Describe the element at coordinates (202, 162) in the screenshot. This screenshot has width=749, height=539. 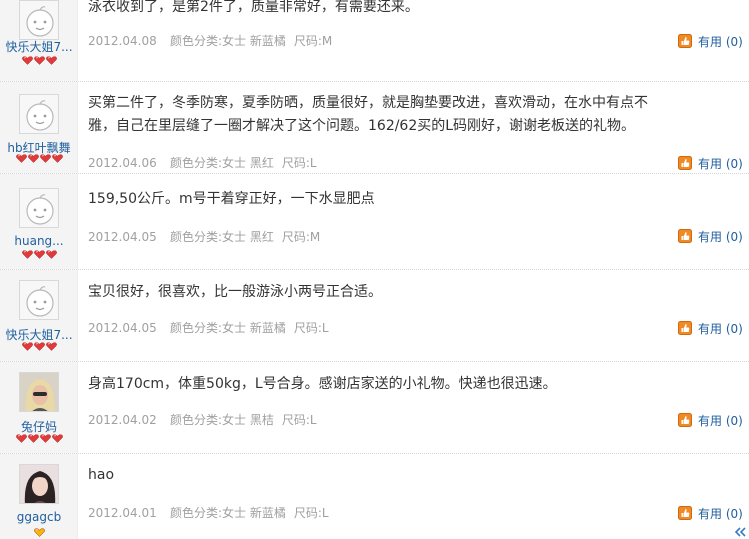
I see `review-meta: 2012.04.06 颜色分类:女士 黑红 尺码:L` at that location.